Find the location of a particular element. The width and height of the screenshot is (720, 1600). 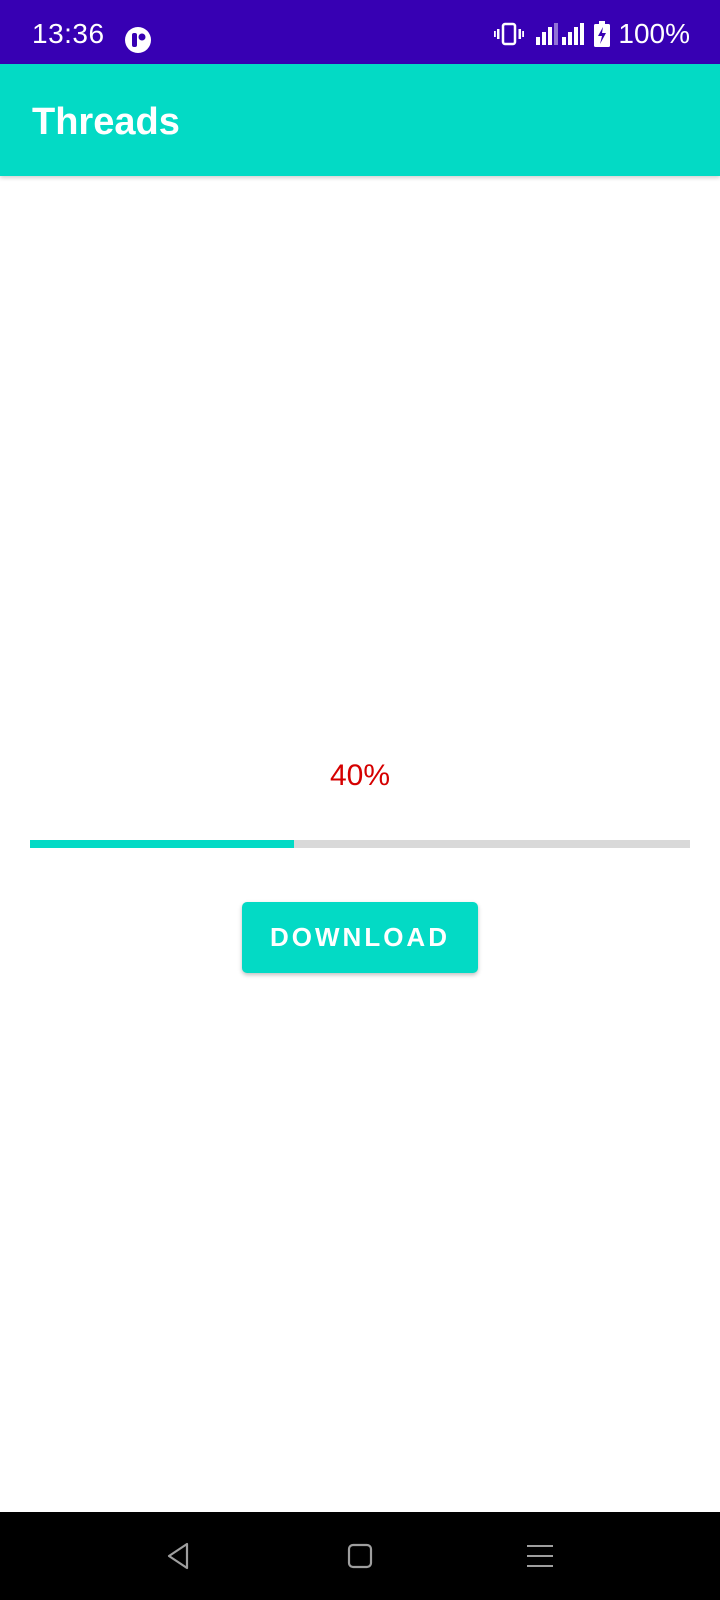

status-bar: 13:36 100% is located at coordinates (360, 32).